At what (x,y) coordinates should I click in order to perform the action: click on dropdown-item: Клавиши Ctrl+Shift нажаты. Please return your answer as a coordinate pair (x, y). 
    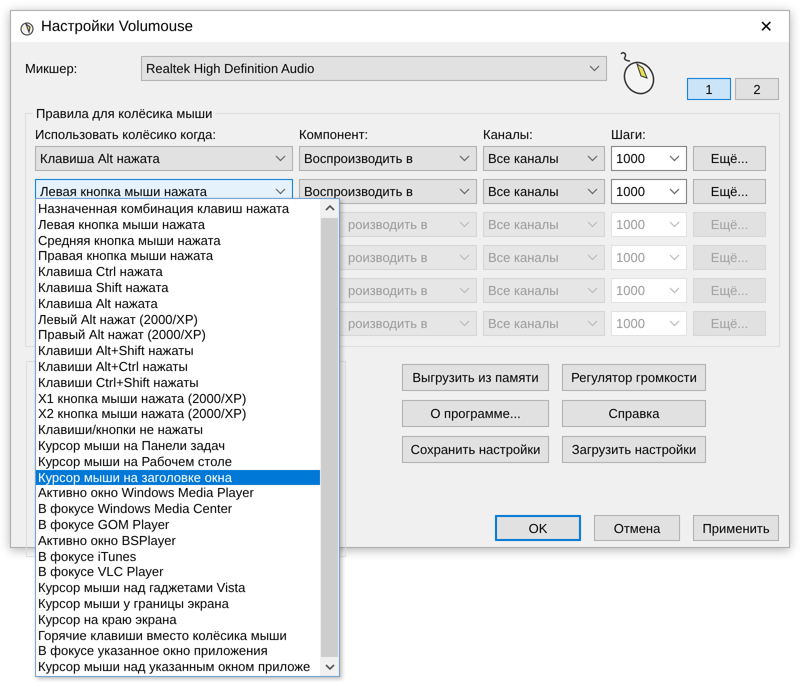
    Looking at the image, I should click on (178, 382).